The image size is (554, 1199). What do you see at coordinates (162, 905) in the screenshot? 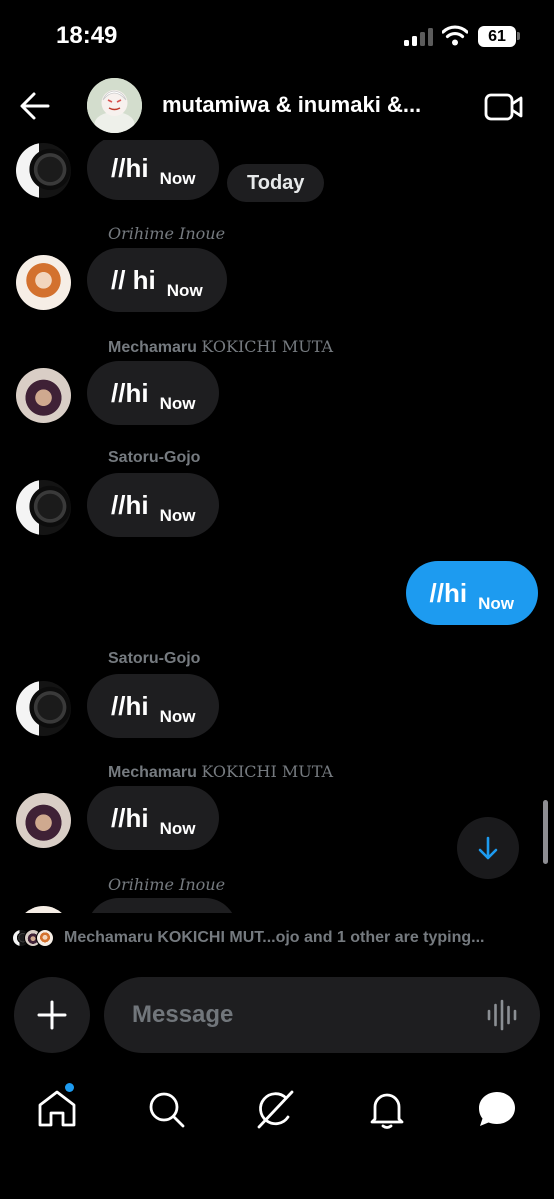
I see `message-bubble` at bounding box center [162, 905].